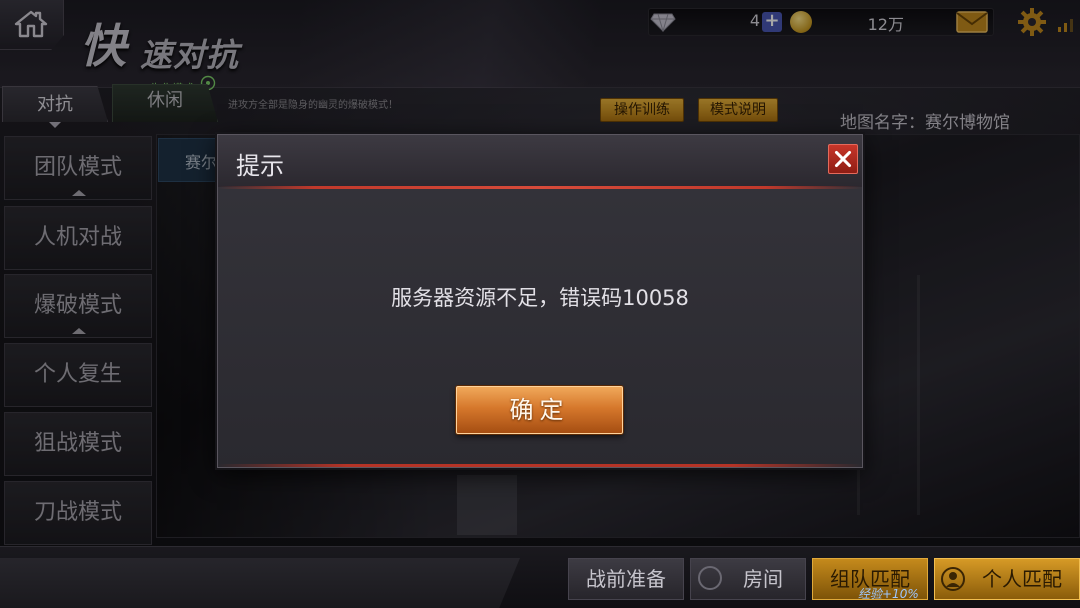 The image size is (1080, 608). Describe the element at coordinates (260, 166) in the screenshot. I see `dialog-title: 提示` at that location.